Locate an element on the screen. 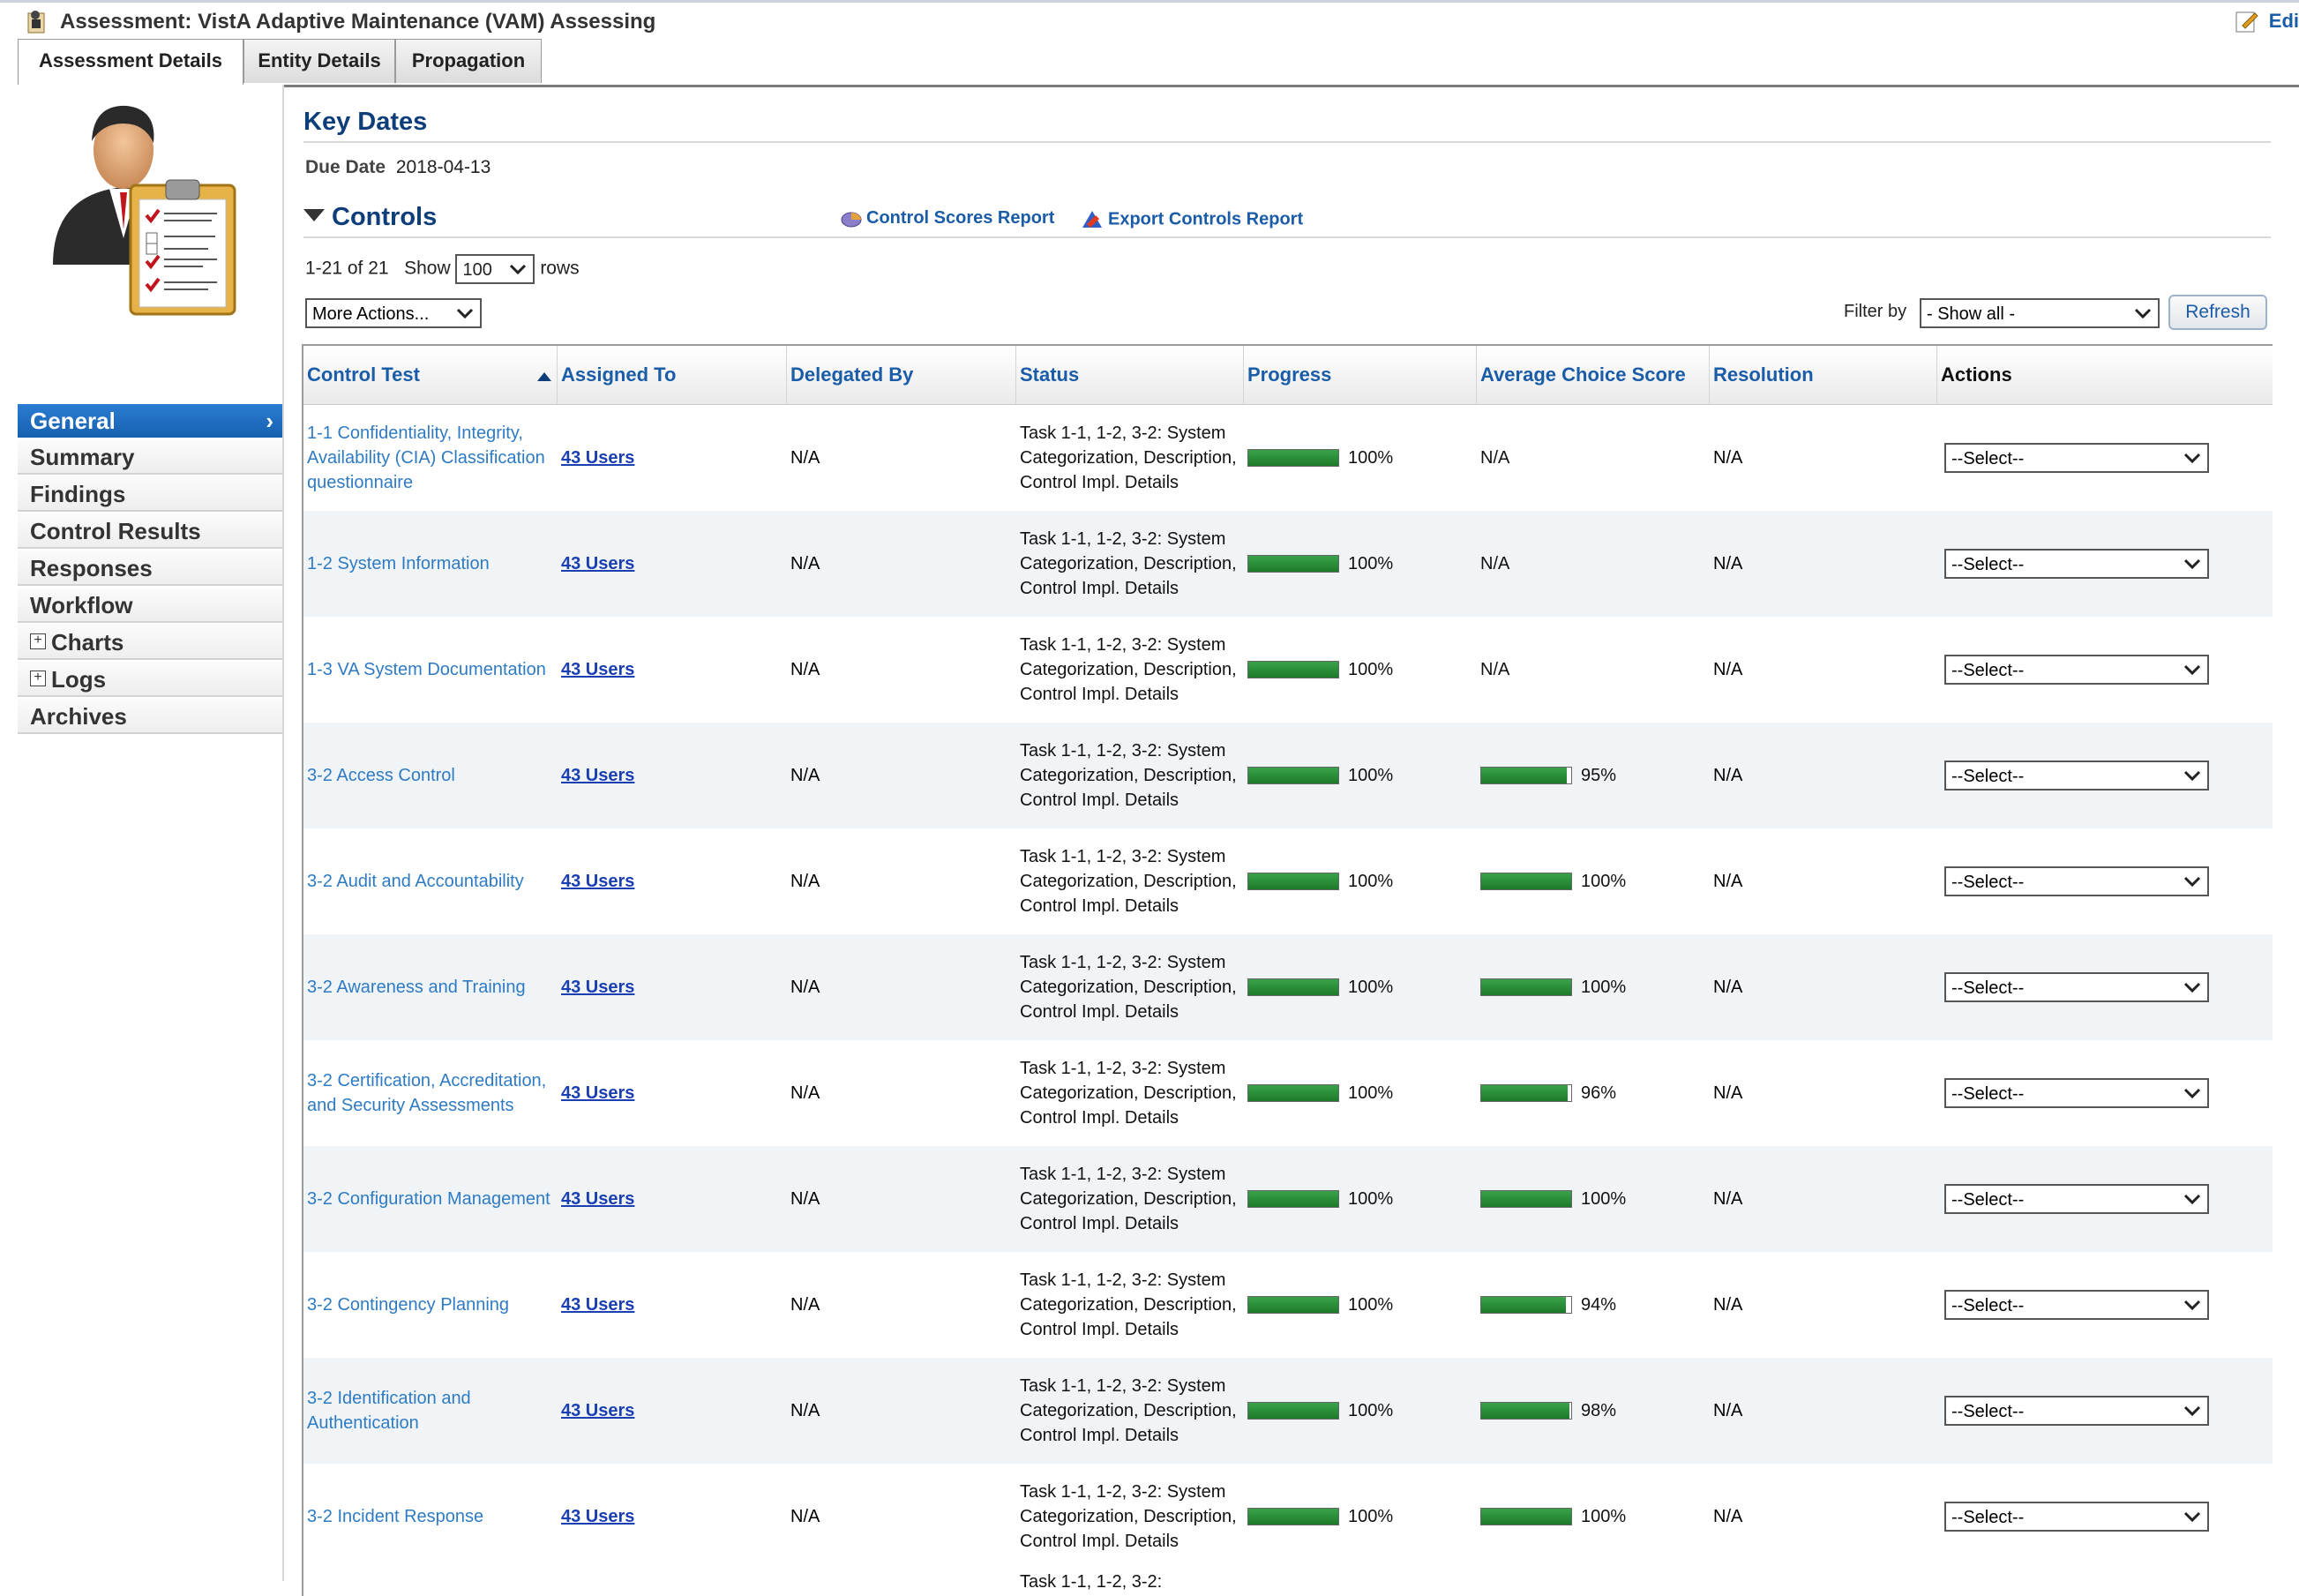  control-test-link: 3-2 Identification and Authentication is located at coordinates (430, 1411).